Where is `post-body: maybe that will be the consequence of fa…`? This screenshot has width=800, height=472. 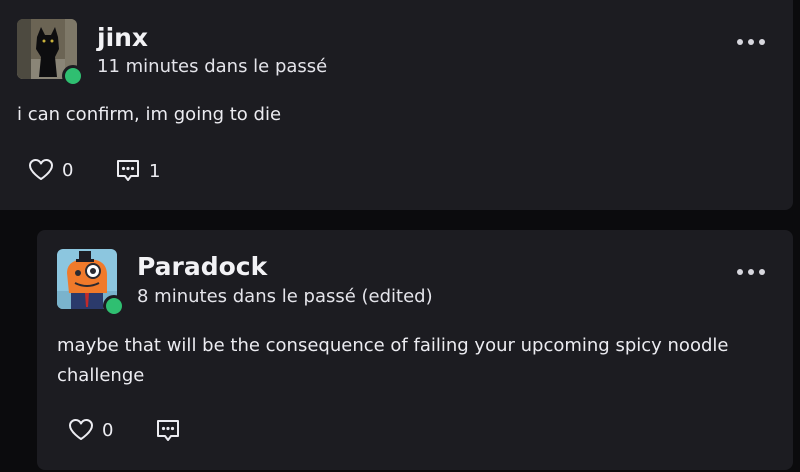 post-body: maybe that will be the consequence of fa… is located at coordinates (393, 360).